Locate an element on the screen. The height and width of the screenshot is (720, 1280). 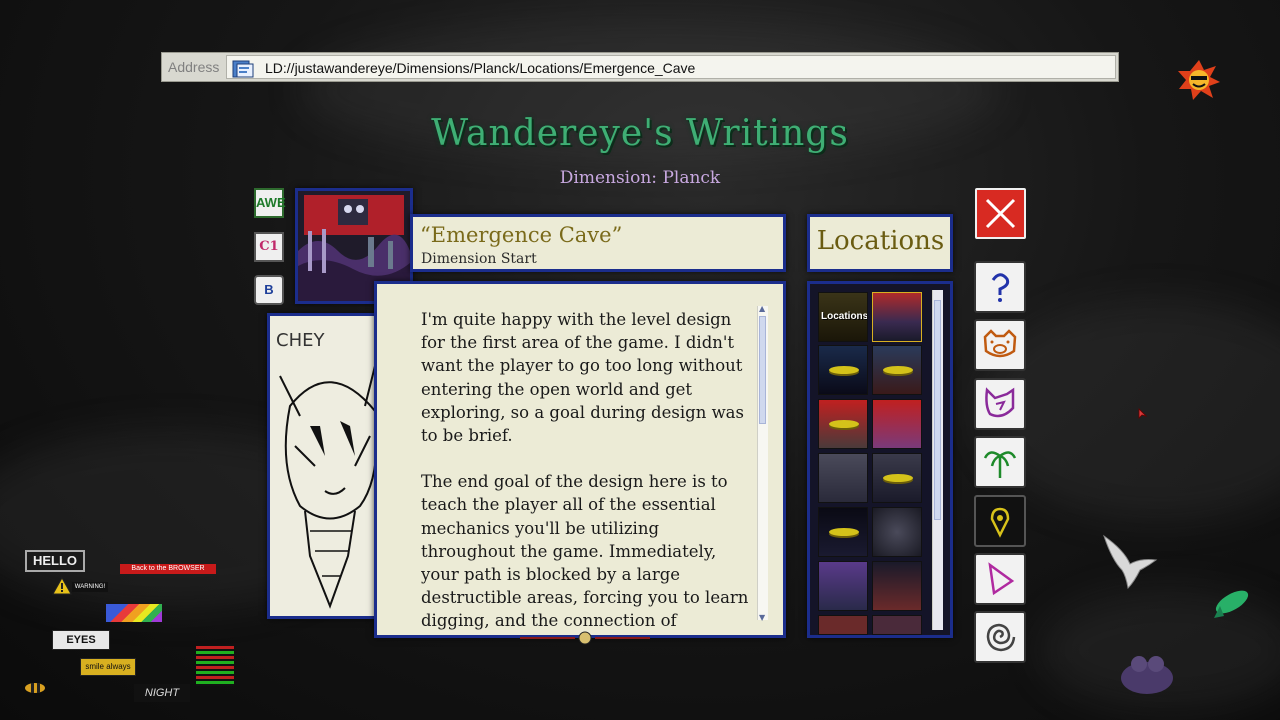
locations-scrollbar is located at coordinates (937, 460).